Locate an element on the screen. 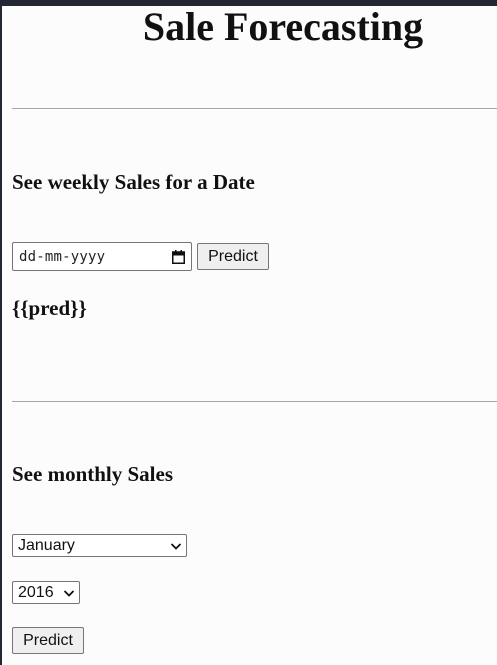  month-select-value: January is located at coordinates (46, 545).